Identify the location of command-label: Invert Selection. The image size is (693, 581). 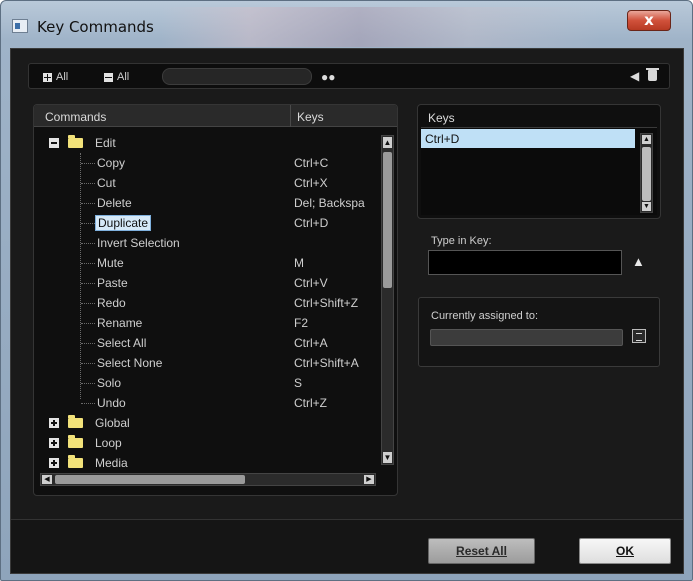
(138, 243).